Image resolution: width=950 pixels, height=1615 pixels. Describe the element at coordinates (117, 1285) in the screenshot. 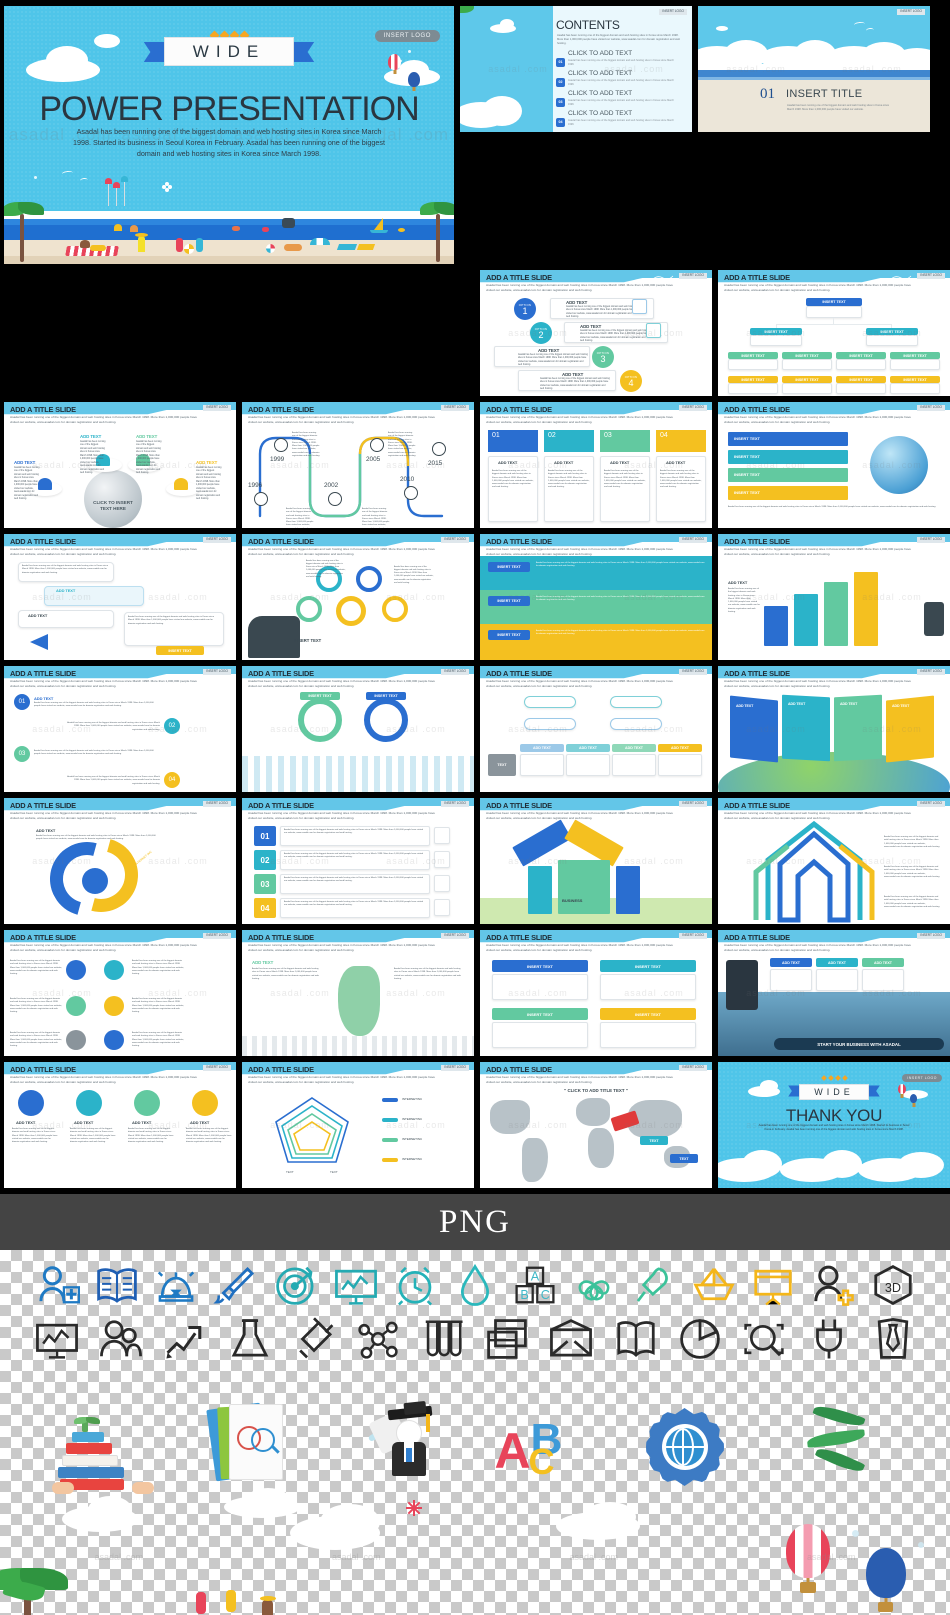

I see `open-book-icon` at that location.